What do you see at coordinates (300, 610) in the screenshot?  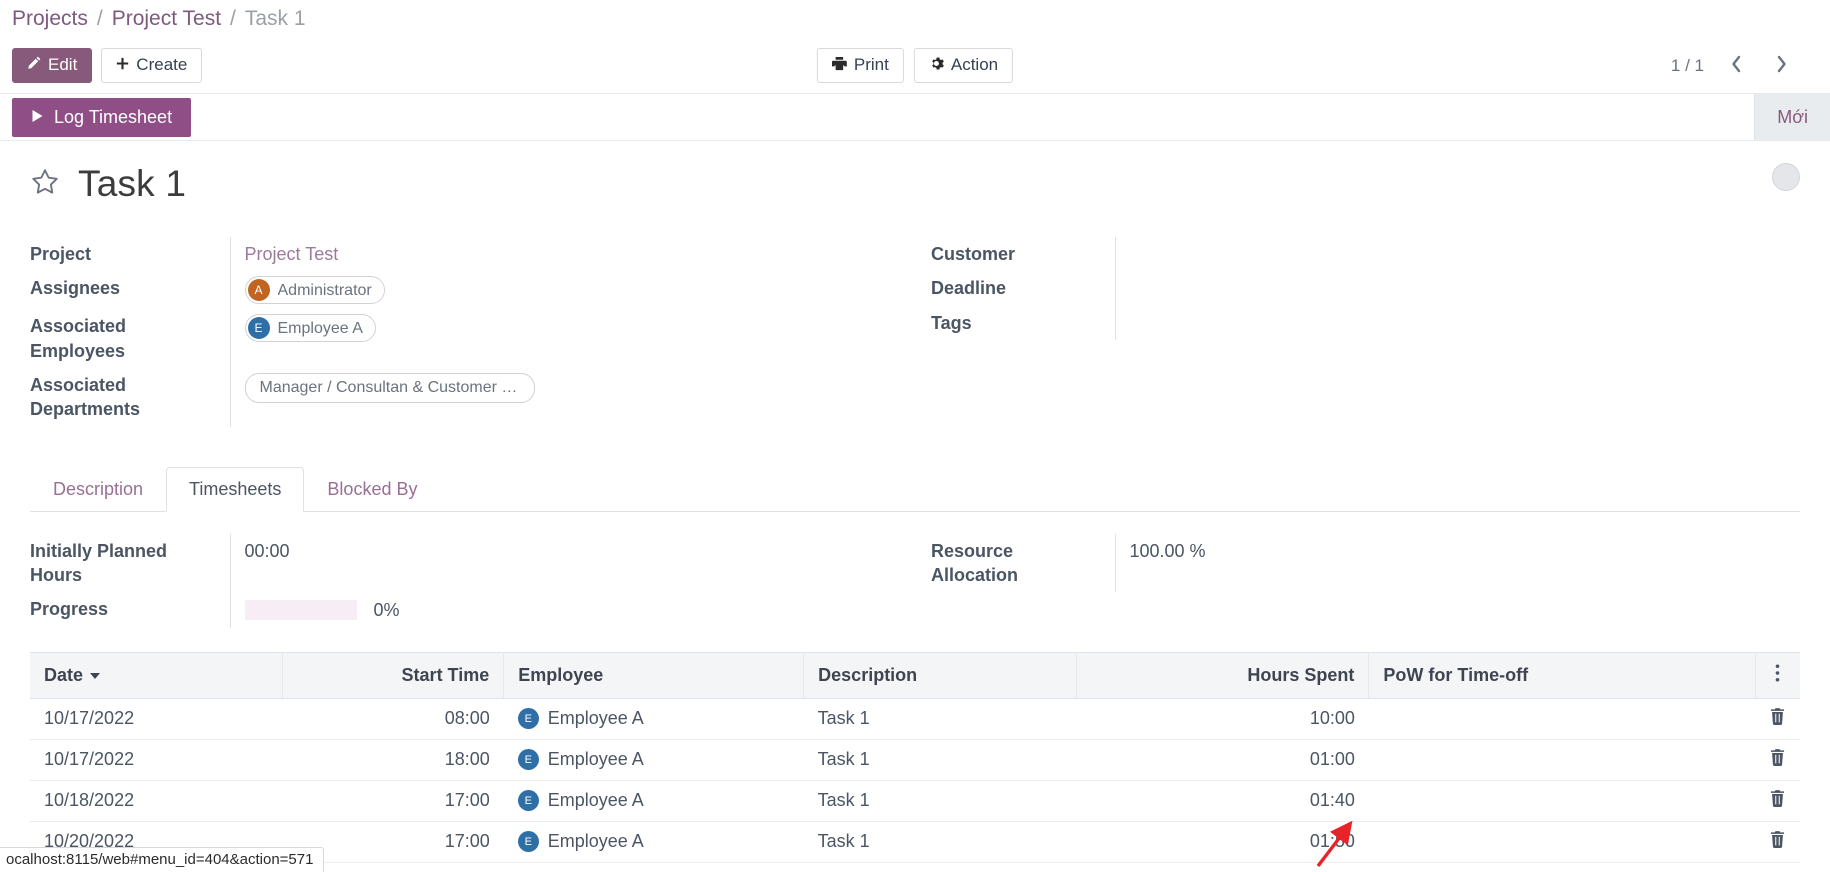 I see `progress-bar` at bounding box center [300, 610].